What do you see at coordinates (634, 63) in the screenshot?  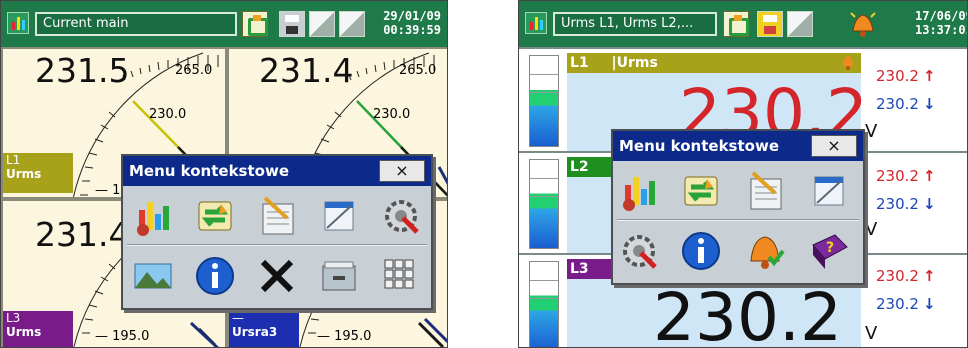 I see `channel-param: |Urms` at bounding box center [634, 63].